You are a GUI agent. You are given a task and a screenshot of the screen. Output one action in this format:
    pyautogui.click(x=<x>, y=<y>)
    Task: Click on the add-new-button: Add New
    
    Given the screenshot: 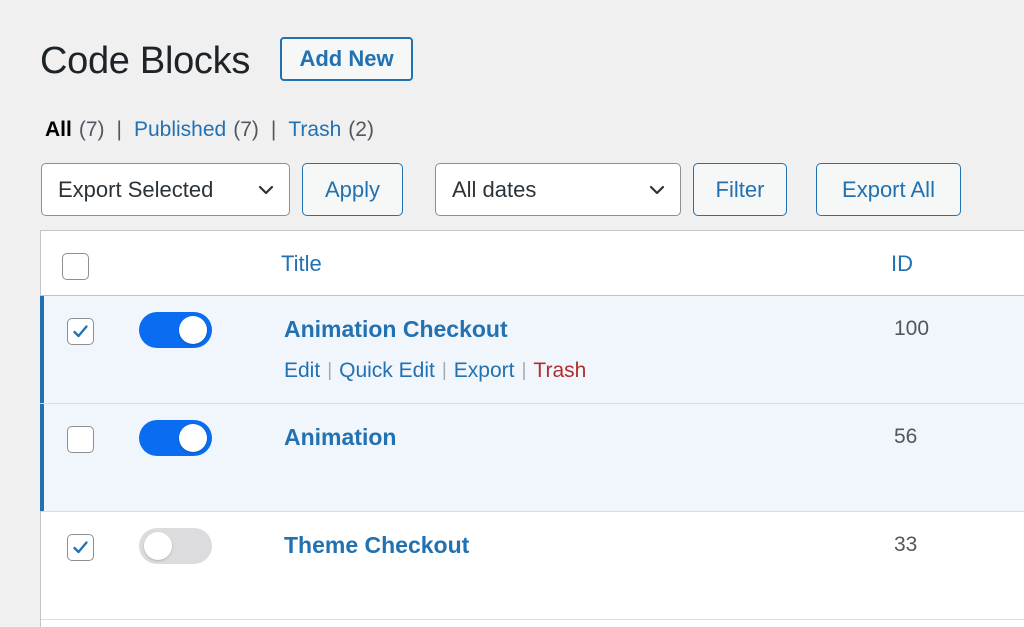 What is the action you would take?
    pyautogui.click(x=346, y=59)
    